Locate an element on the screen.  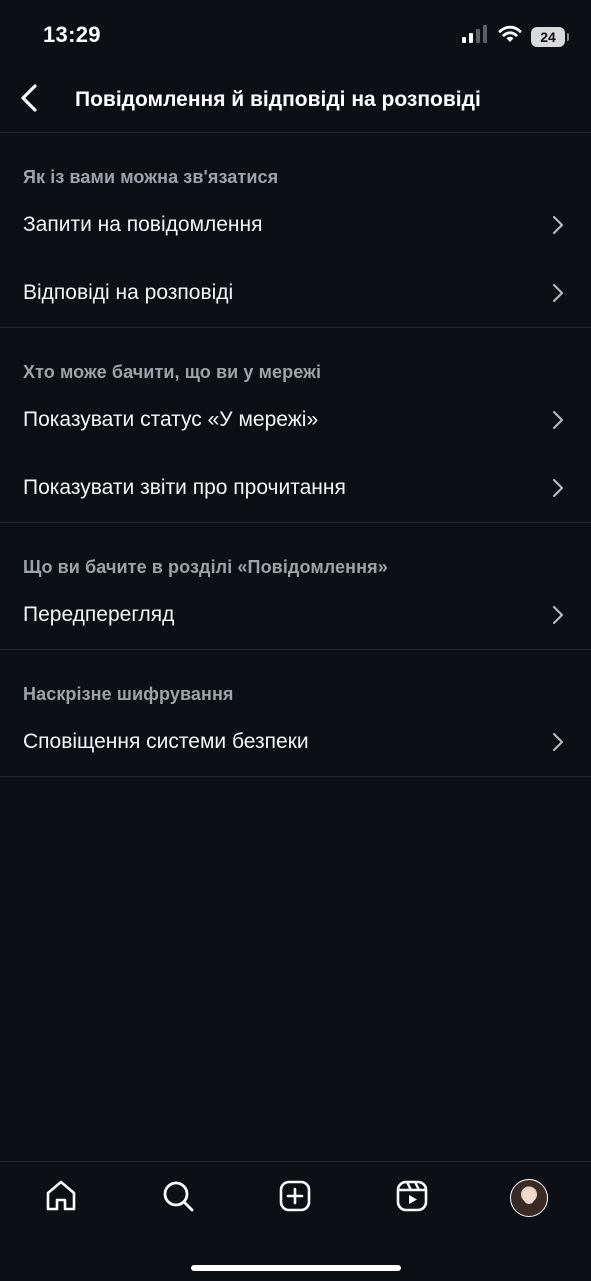
list-item-label: Відповіді на розповіді is located at coordinates (128, 292).